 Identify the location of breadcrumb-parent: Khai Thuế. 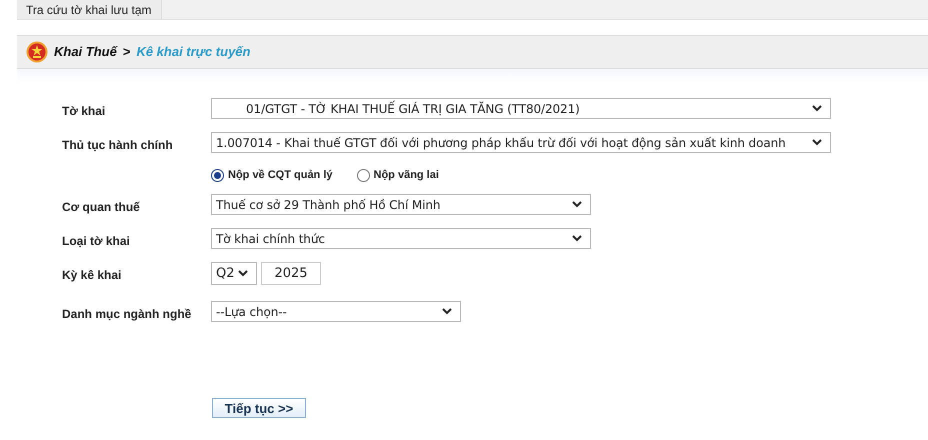
(85, 52).